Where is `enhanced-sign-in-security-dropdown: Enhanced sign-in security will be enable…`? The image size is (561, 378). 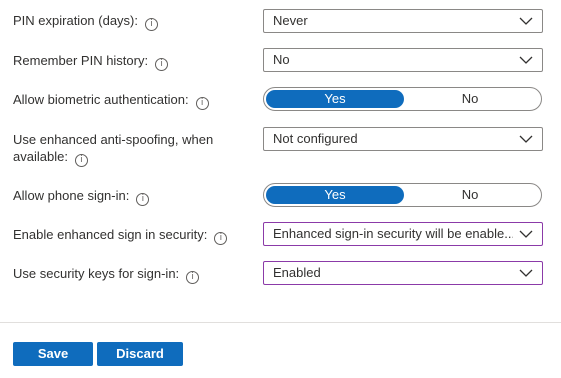 enhanced-sign-in-security-dropdown: Enhanced sign-in security will be enable… is located at coordinates (403, 234).